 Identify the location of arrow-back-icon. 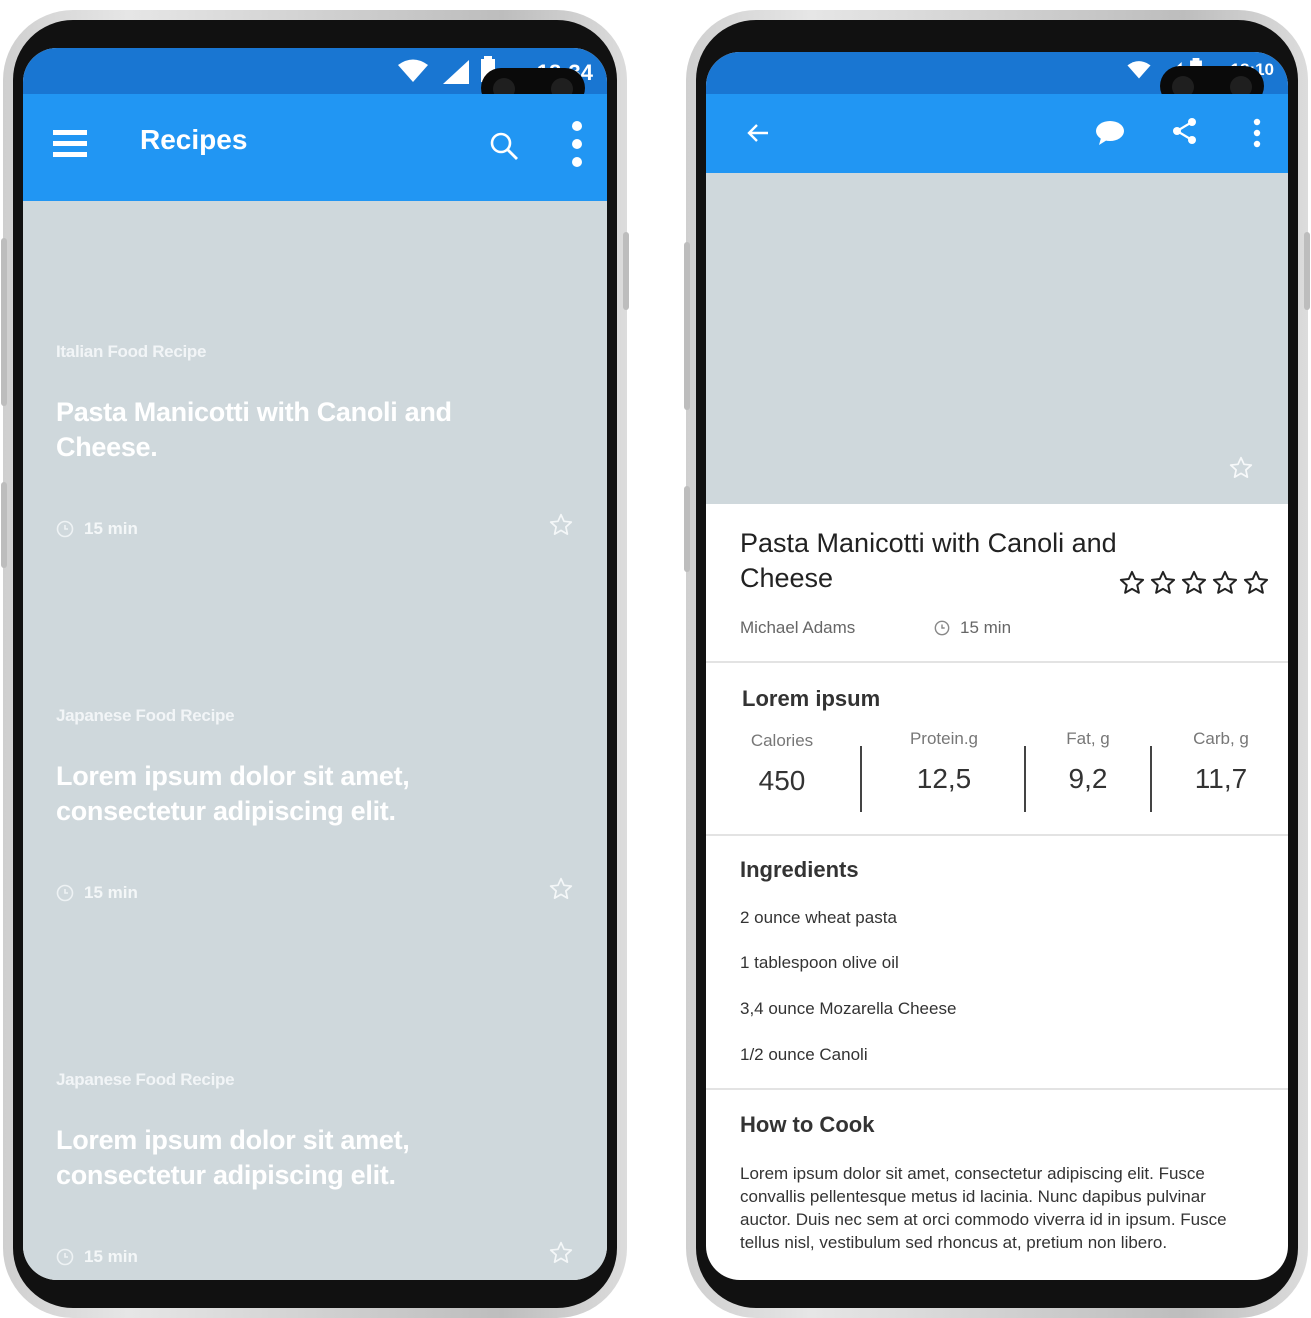
(758, 133).